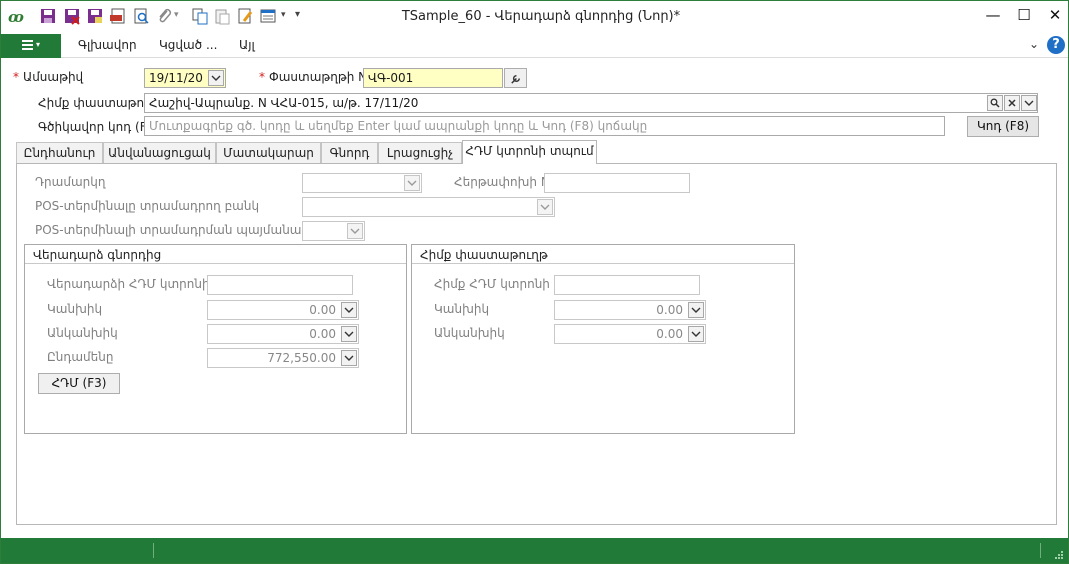  What do you see at coordinates (283, 334) in the screenshot?
I see `return-noncash-field: 0.00` at bounding box center [283, 334].